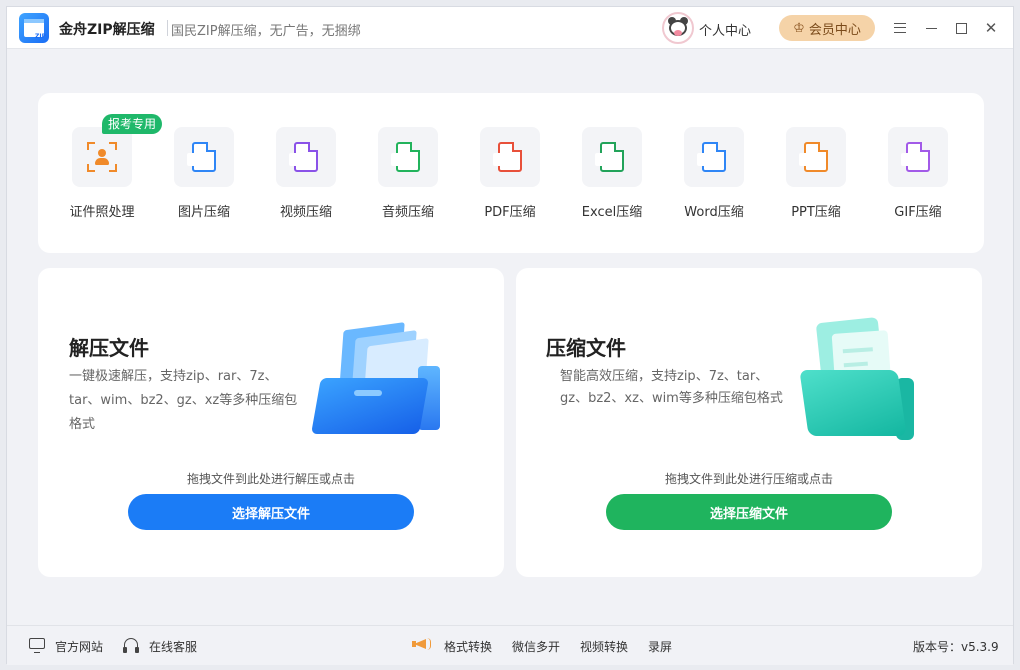 This screenshot has height=670, width=1020. What do you see at coordinates (714, 212) in the screenshot?
I see `tool-label: Word压缩` at bounding box center [714, 212].